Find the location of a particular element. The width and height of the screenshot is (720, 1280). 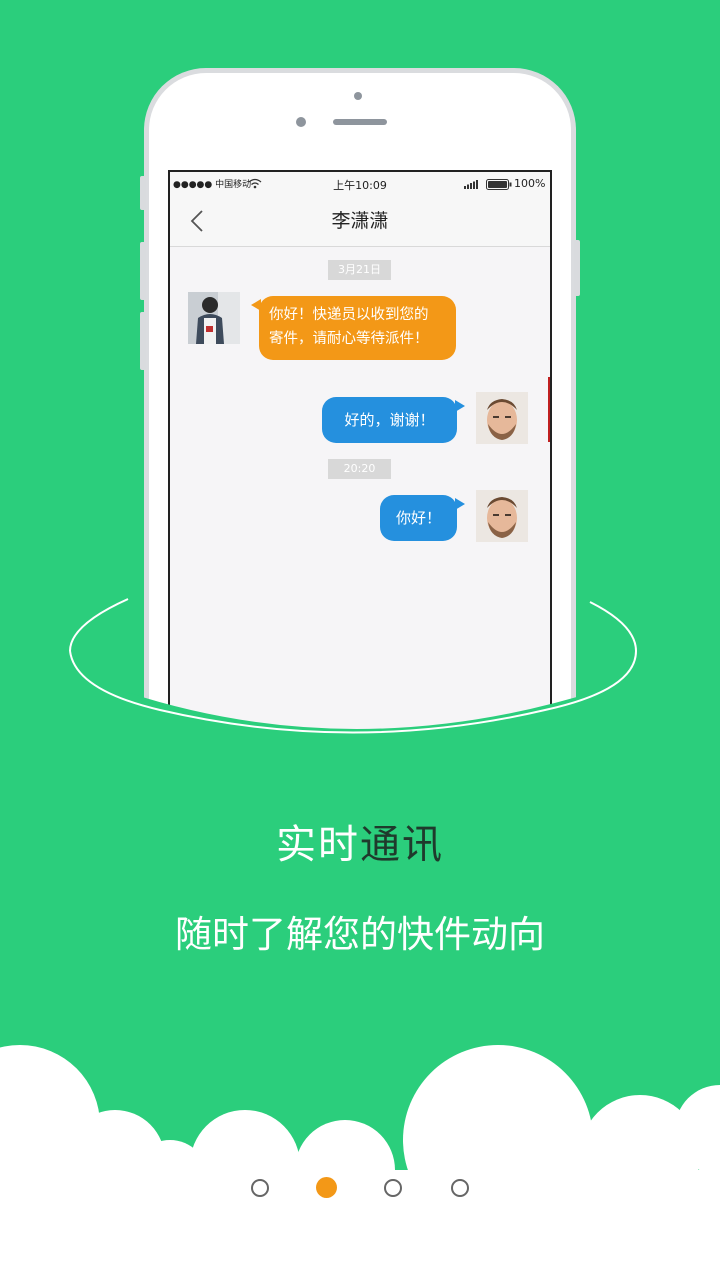

feature-subtitle: 随时了解您的快件动向 is located at coordinates (360, 934).